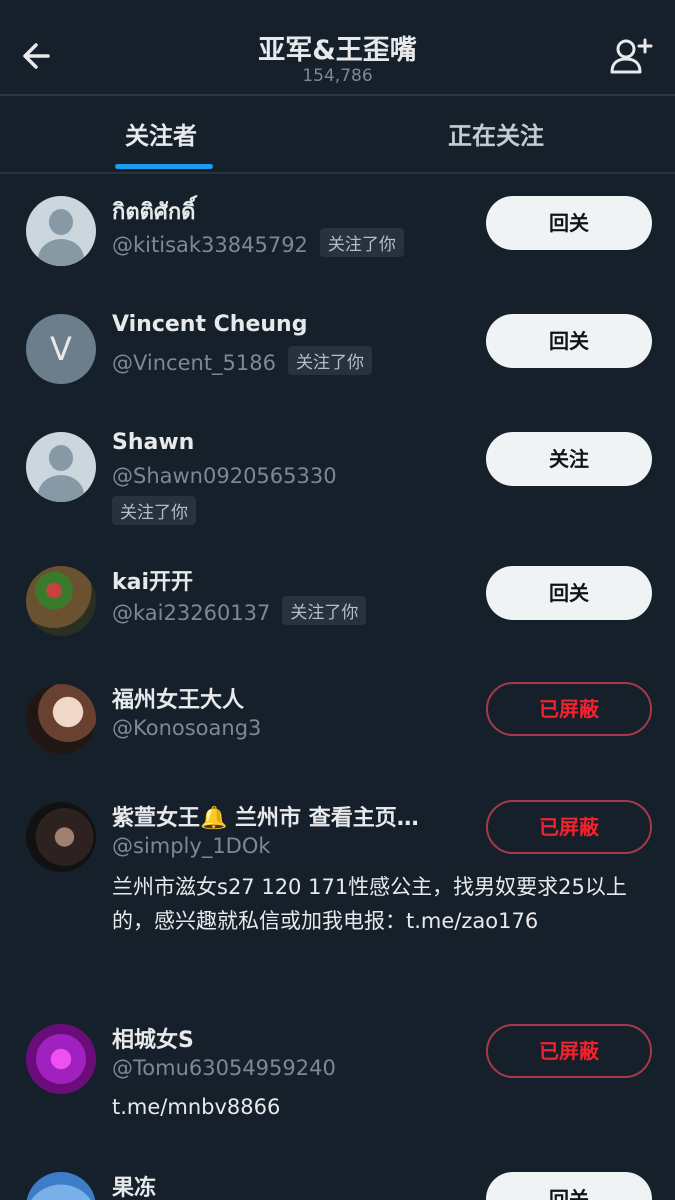 Image resolution: width=675 pixels, height=1200 pixels. What do you see at coordinates (191, 846) in the screenshot?
I see `user-handle: @simply_1DOk` at bounding box center [191, 846].